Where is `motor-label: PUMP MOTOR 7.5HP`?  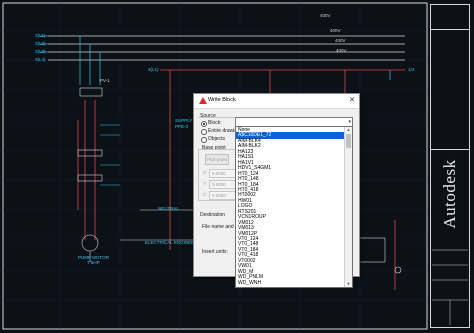 motor-label: PUMP MOTOR 7.5HP is located at coordinates (93, 260).